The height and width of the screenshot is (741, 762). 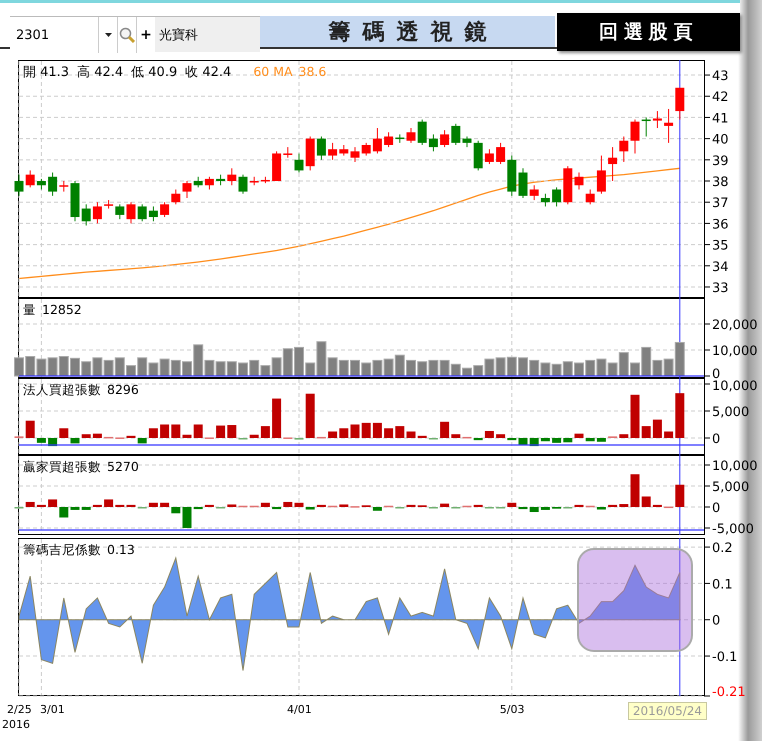 I want to click on price-legend: 收 42.4, so click(x=208, y=72).